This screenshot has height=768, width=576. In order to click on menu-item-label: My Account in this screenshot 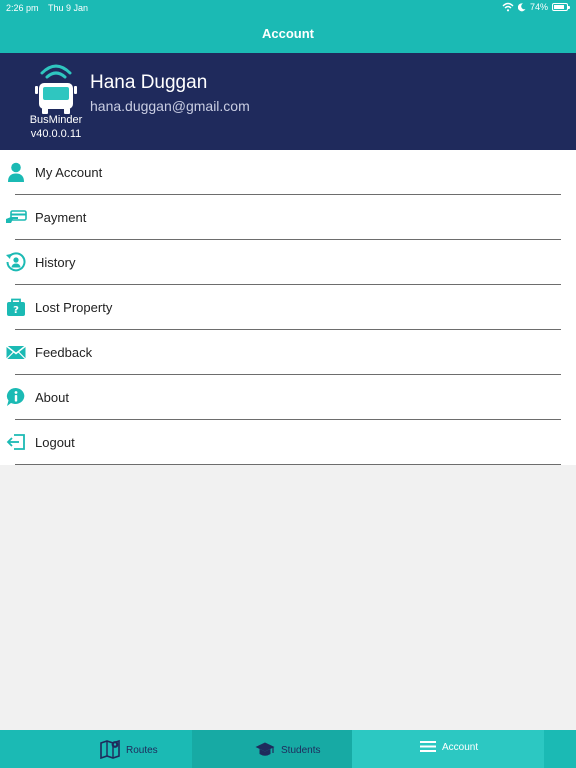, I will do `click(69, 172)`.